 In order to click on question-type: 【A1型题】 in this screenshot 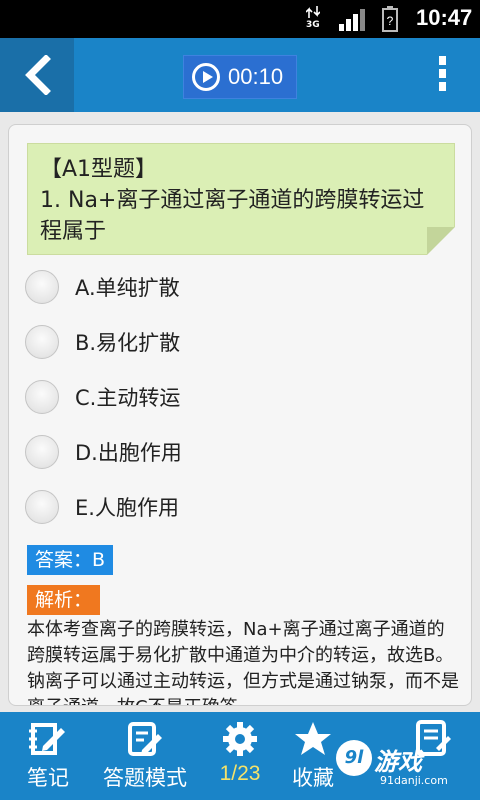, I will do `click(99, 169)`.